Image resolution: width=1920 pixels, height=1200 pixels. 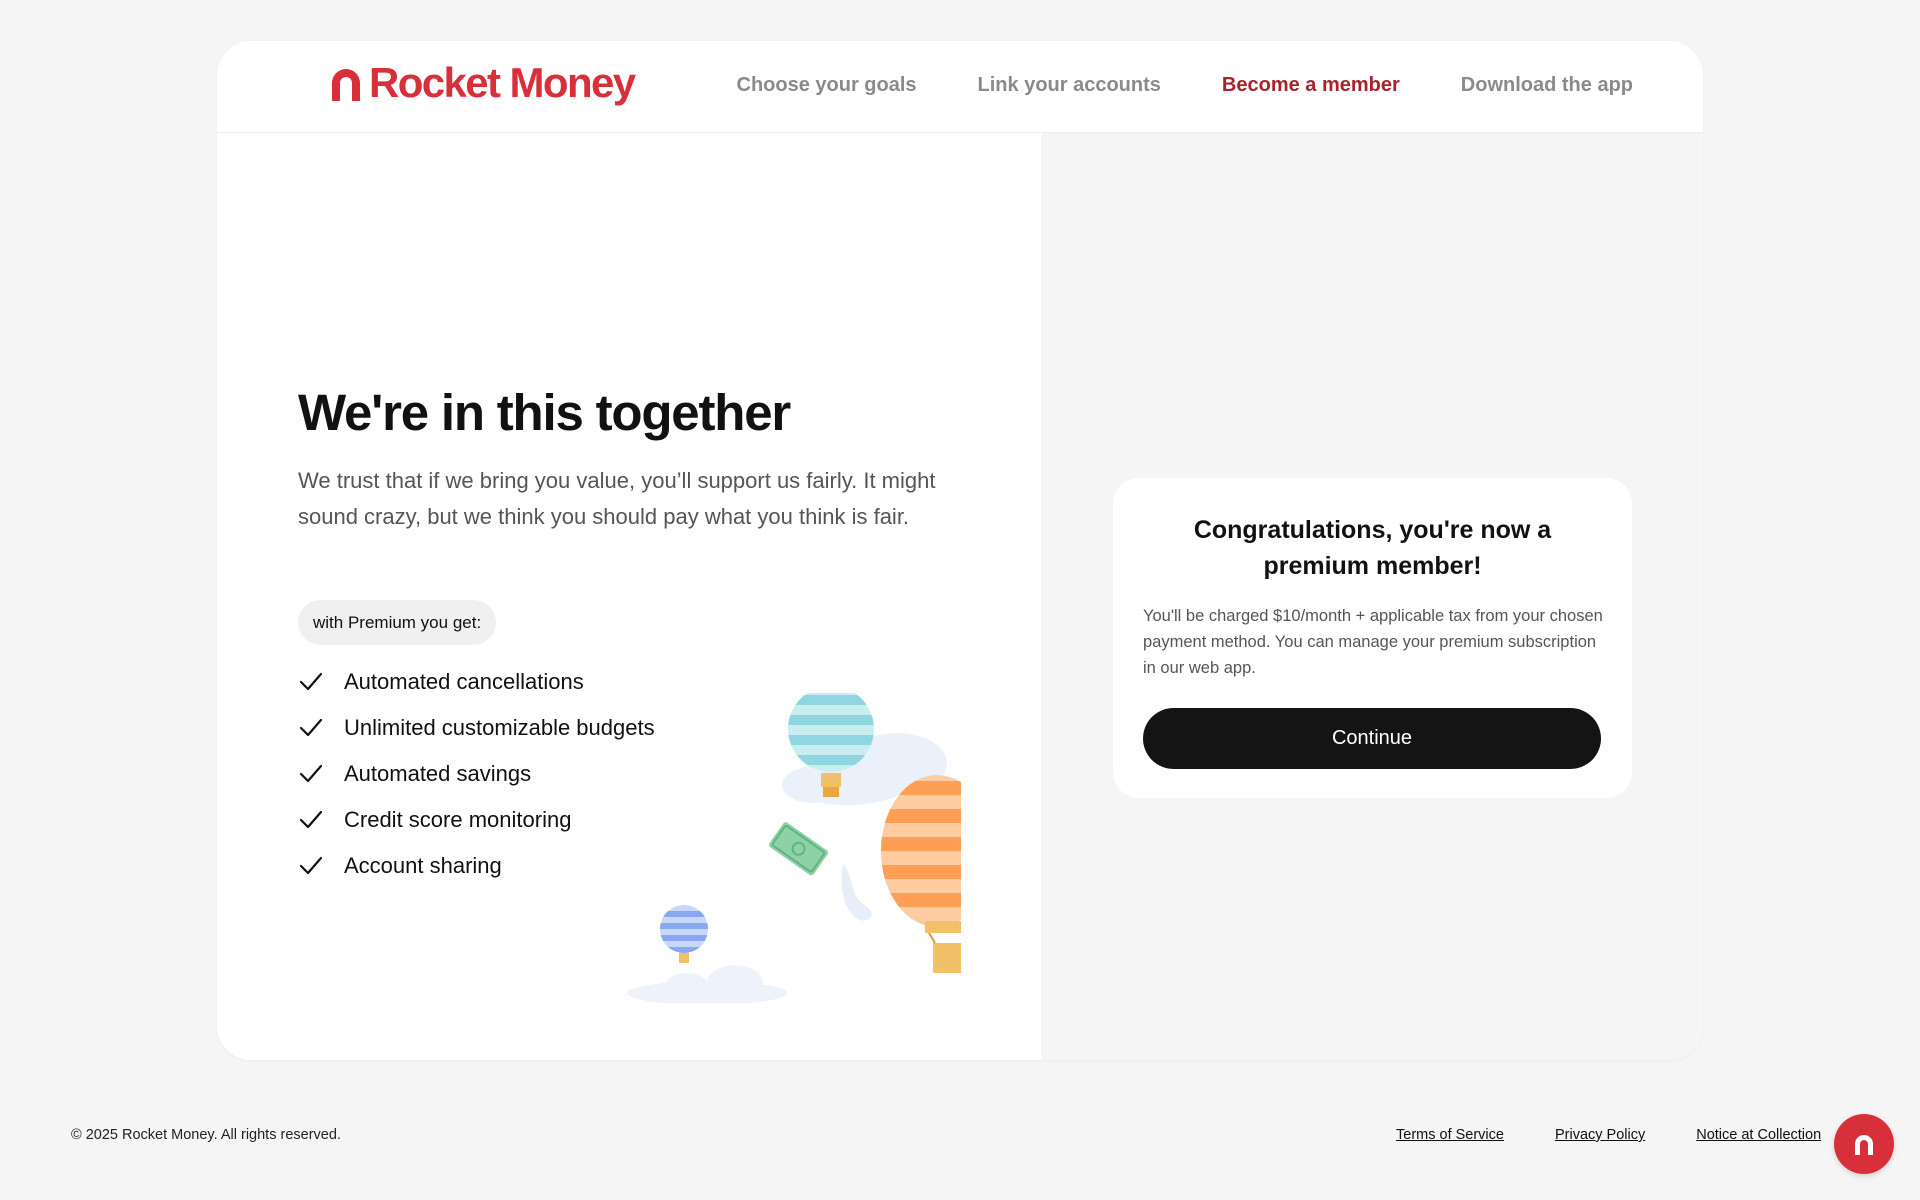 What do you see at coordinates (827, 85) in the screenshot?
I see `nav-step-choose-goals: Choose your goals` at bounding box center [827, 85].